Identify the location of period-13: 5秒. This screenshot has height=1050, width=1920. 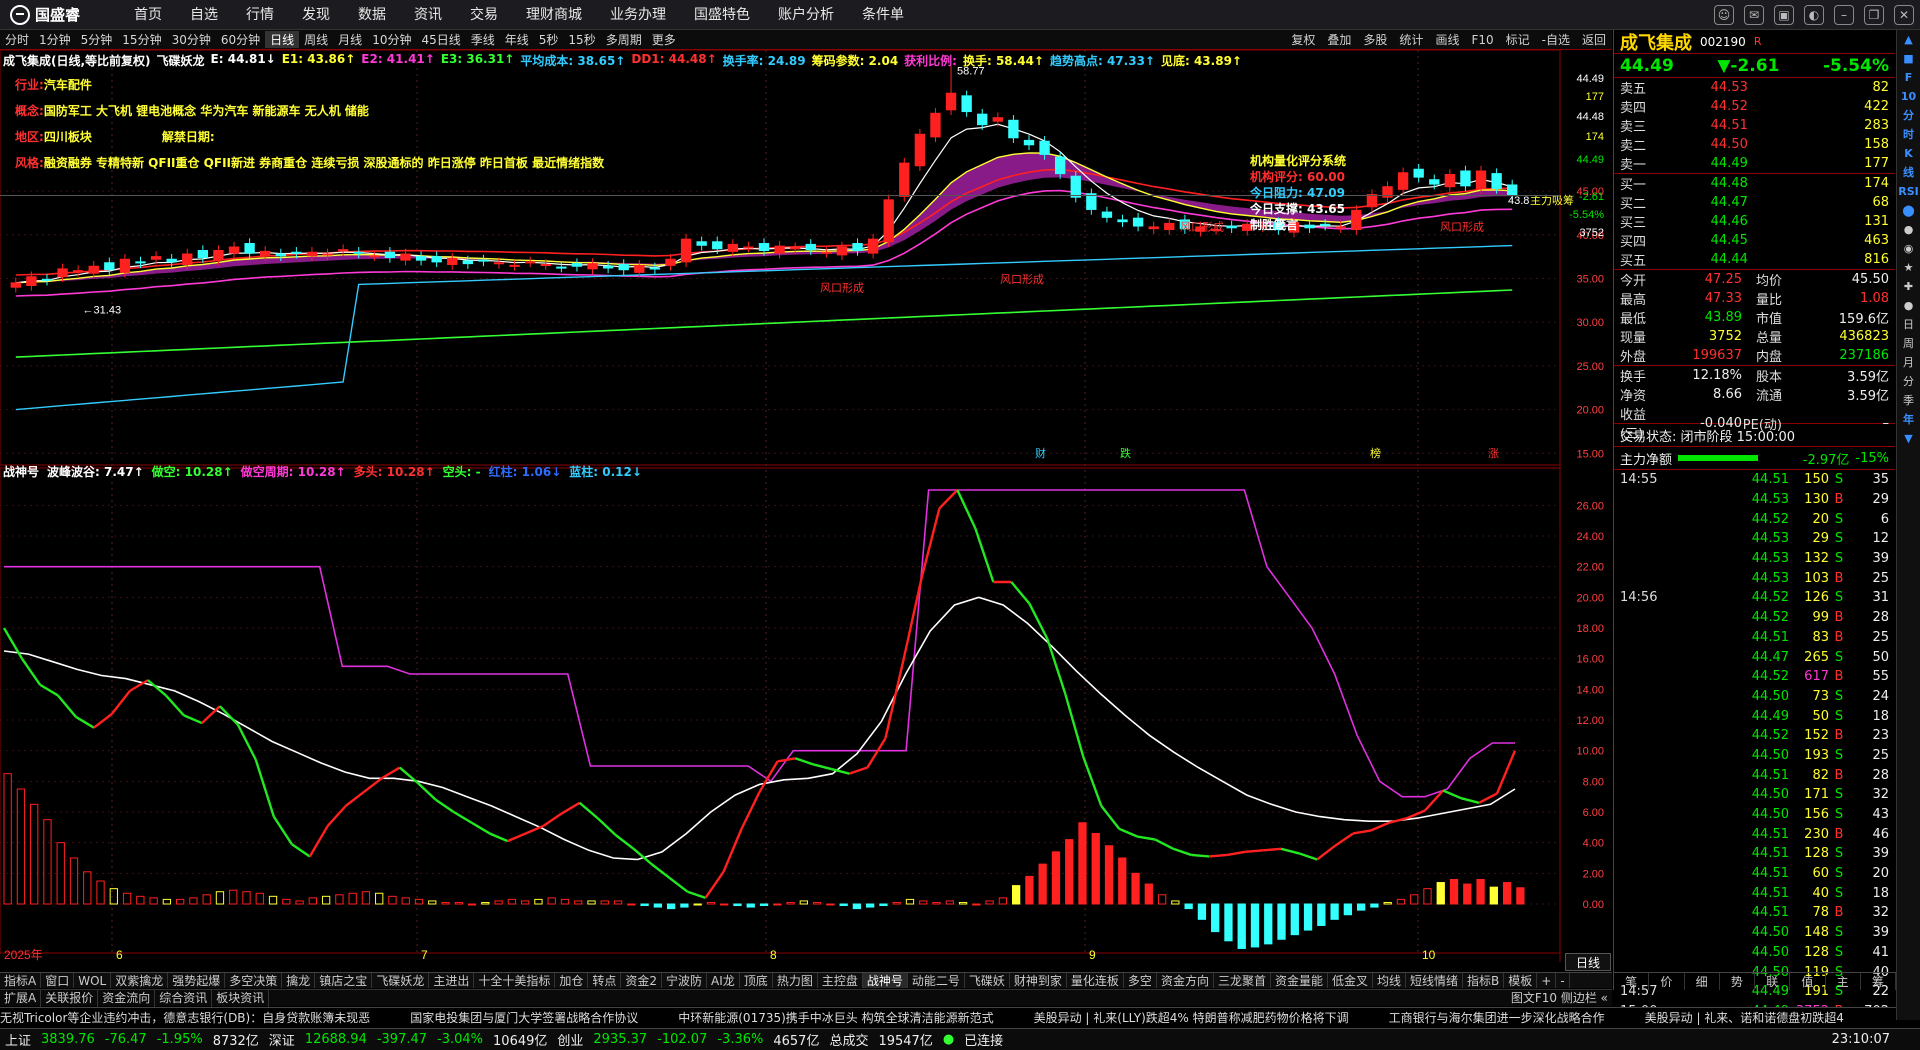
(549, 39).